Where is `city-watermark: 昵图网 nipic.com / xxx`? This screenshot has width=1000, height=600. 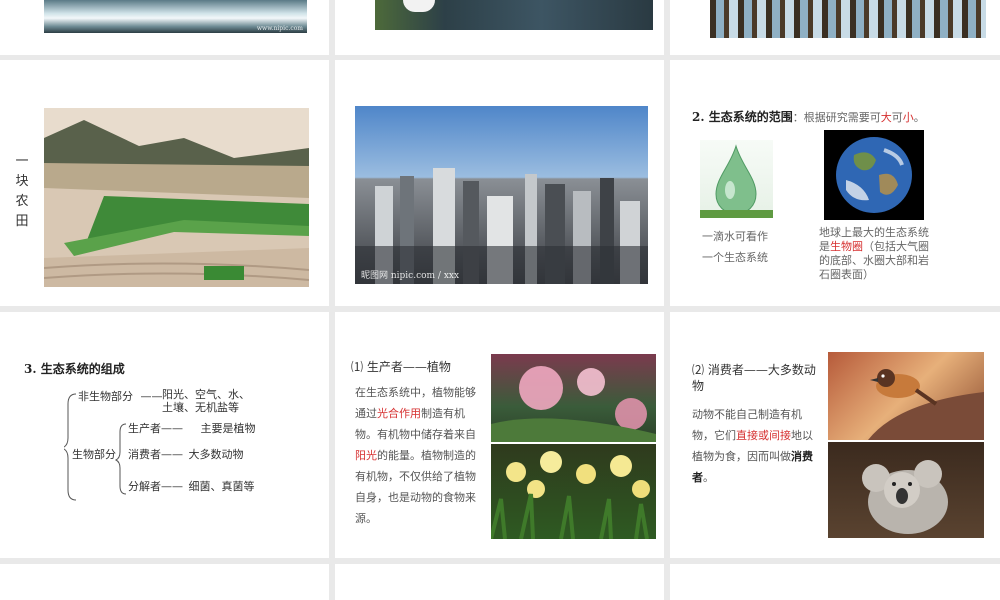
city-watermark: 昵图网 nipic.com / xxx is located at coordinates (410, 276).